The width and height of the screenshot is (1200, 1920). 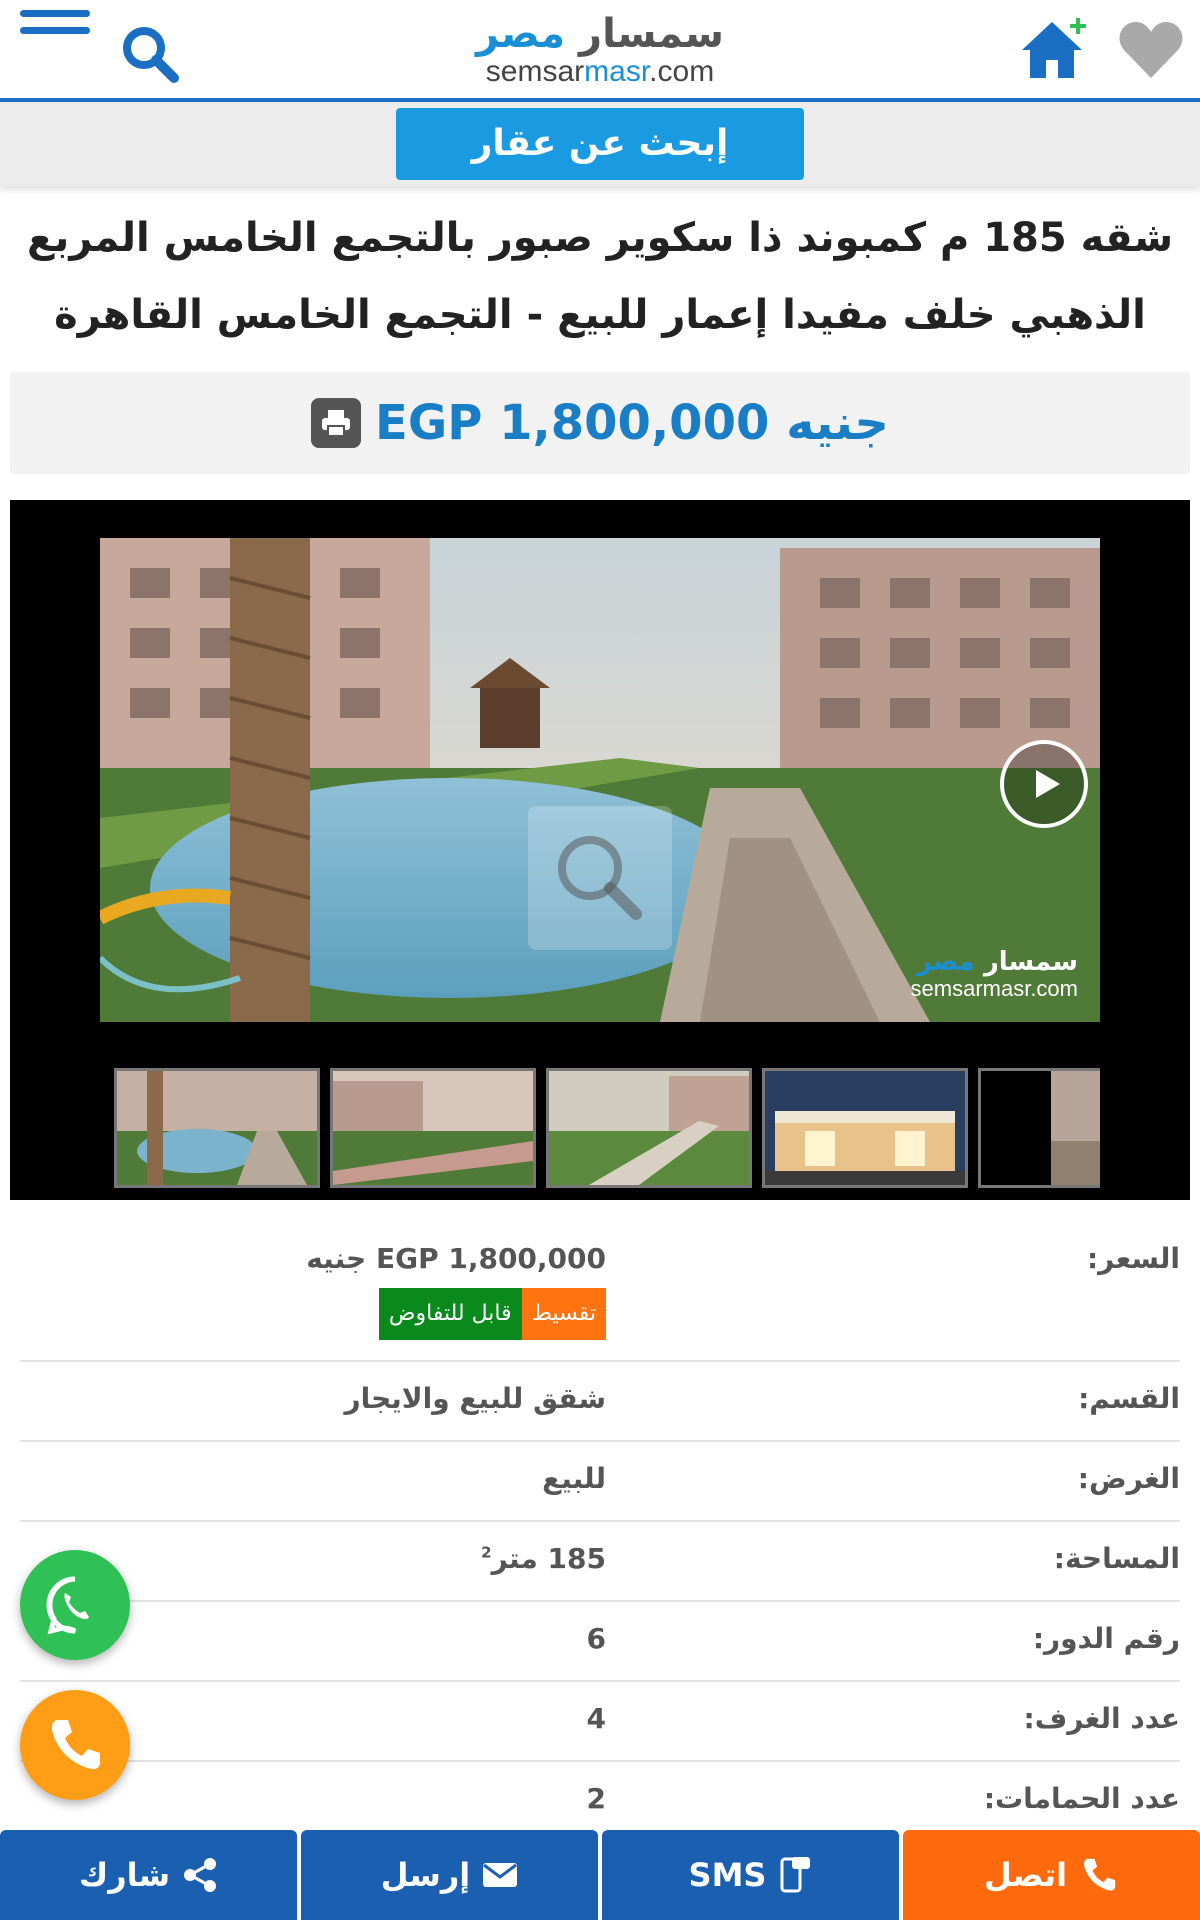 I want to click on mail-icon, so click(x=500, y=1875).